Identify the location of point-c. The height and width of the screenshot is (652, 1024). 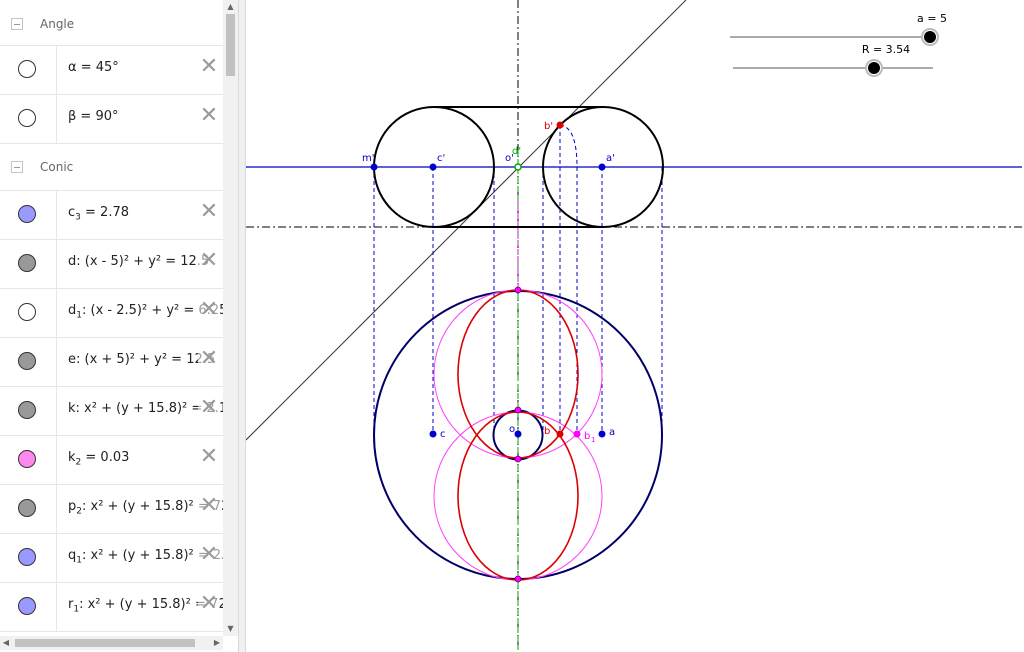
(433, 434).